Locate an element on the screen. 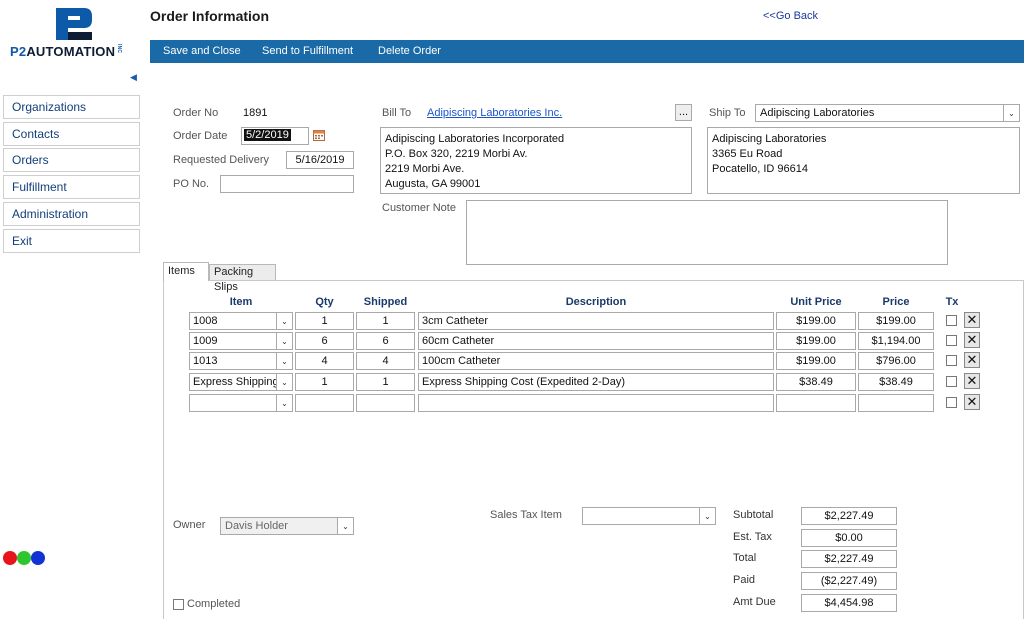  bill-to-link: Adipiscing Laboratories Inc. is located at coordinates (494, 113).